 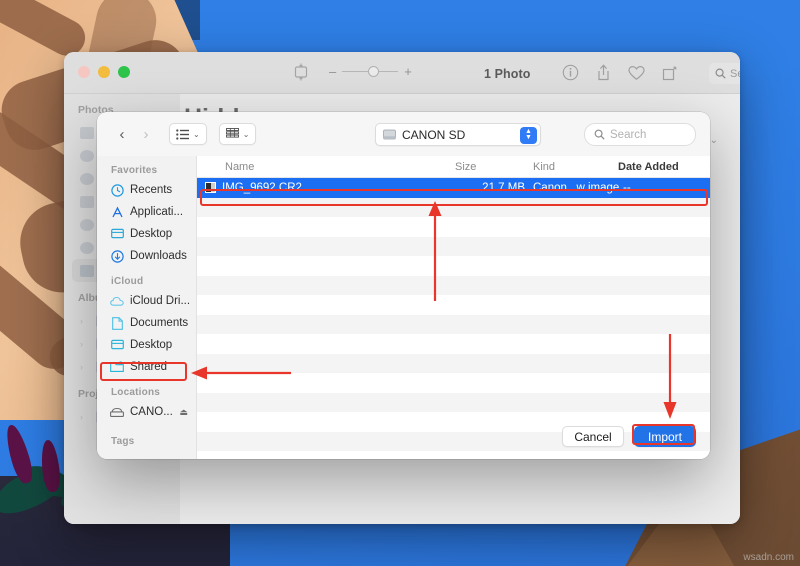 I want to click on for-you-icon, so click(x=87, y=155).